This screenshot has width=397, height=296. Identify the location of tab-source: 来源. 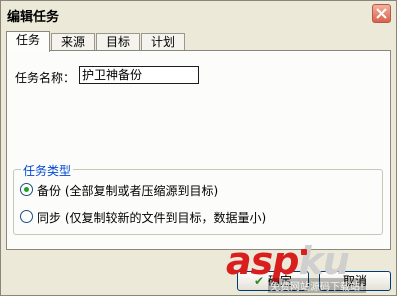
(73, 42).